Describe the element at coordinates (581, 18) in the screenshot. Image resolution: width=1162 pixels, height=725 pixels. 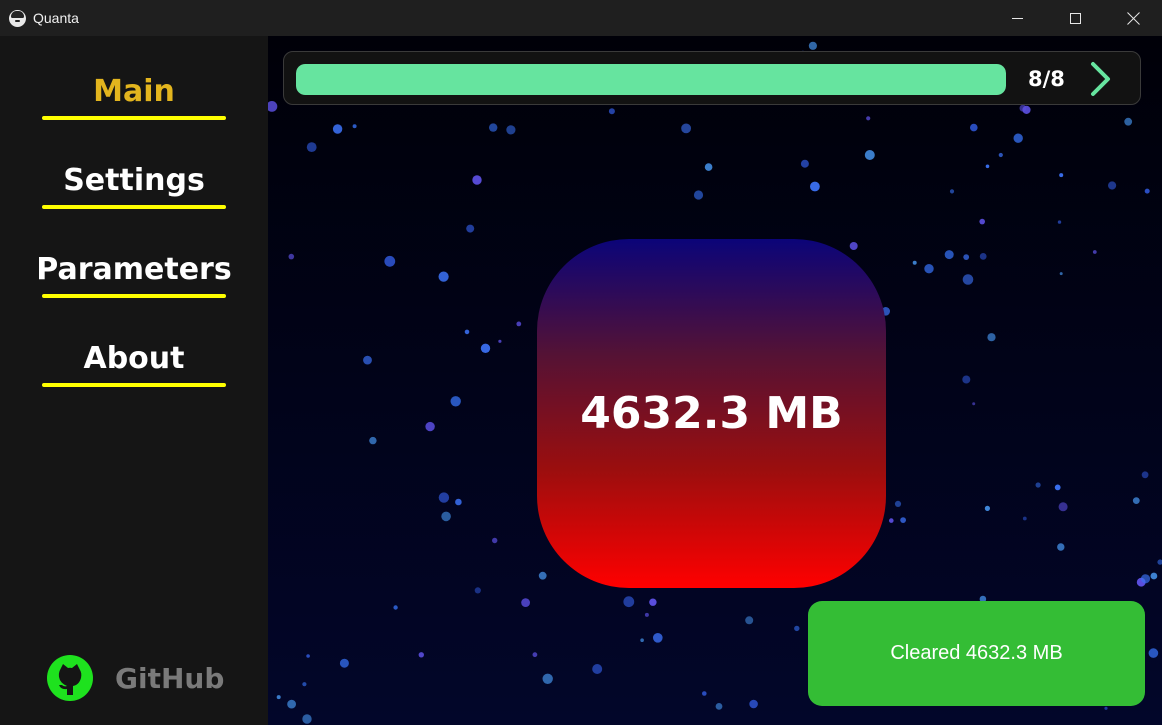
I see `title-bar: Quanta` at that location.